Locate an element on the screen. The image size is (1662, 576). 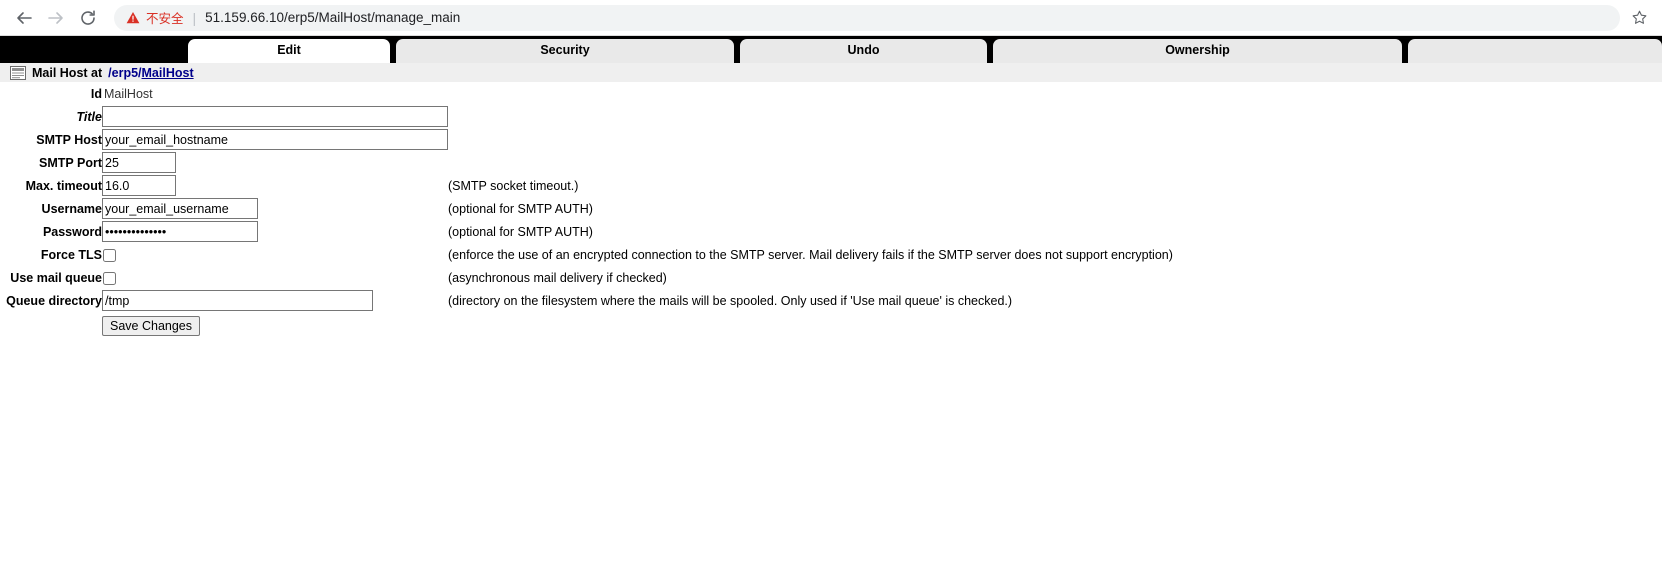
tab-undo: Undo is located at coordinates (863, 51).